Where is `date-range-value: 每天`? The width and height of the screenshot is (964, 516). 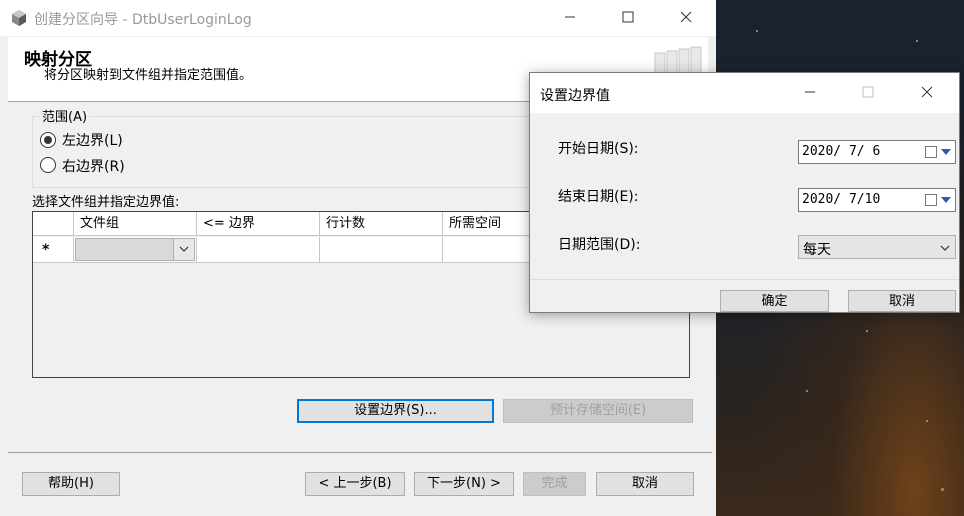
date-range-value: 每天 is located at coordinates (817, 250).